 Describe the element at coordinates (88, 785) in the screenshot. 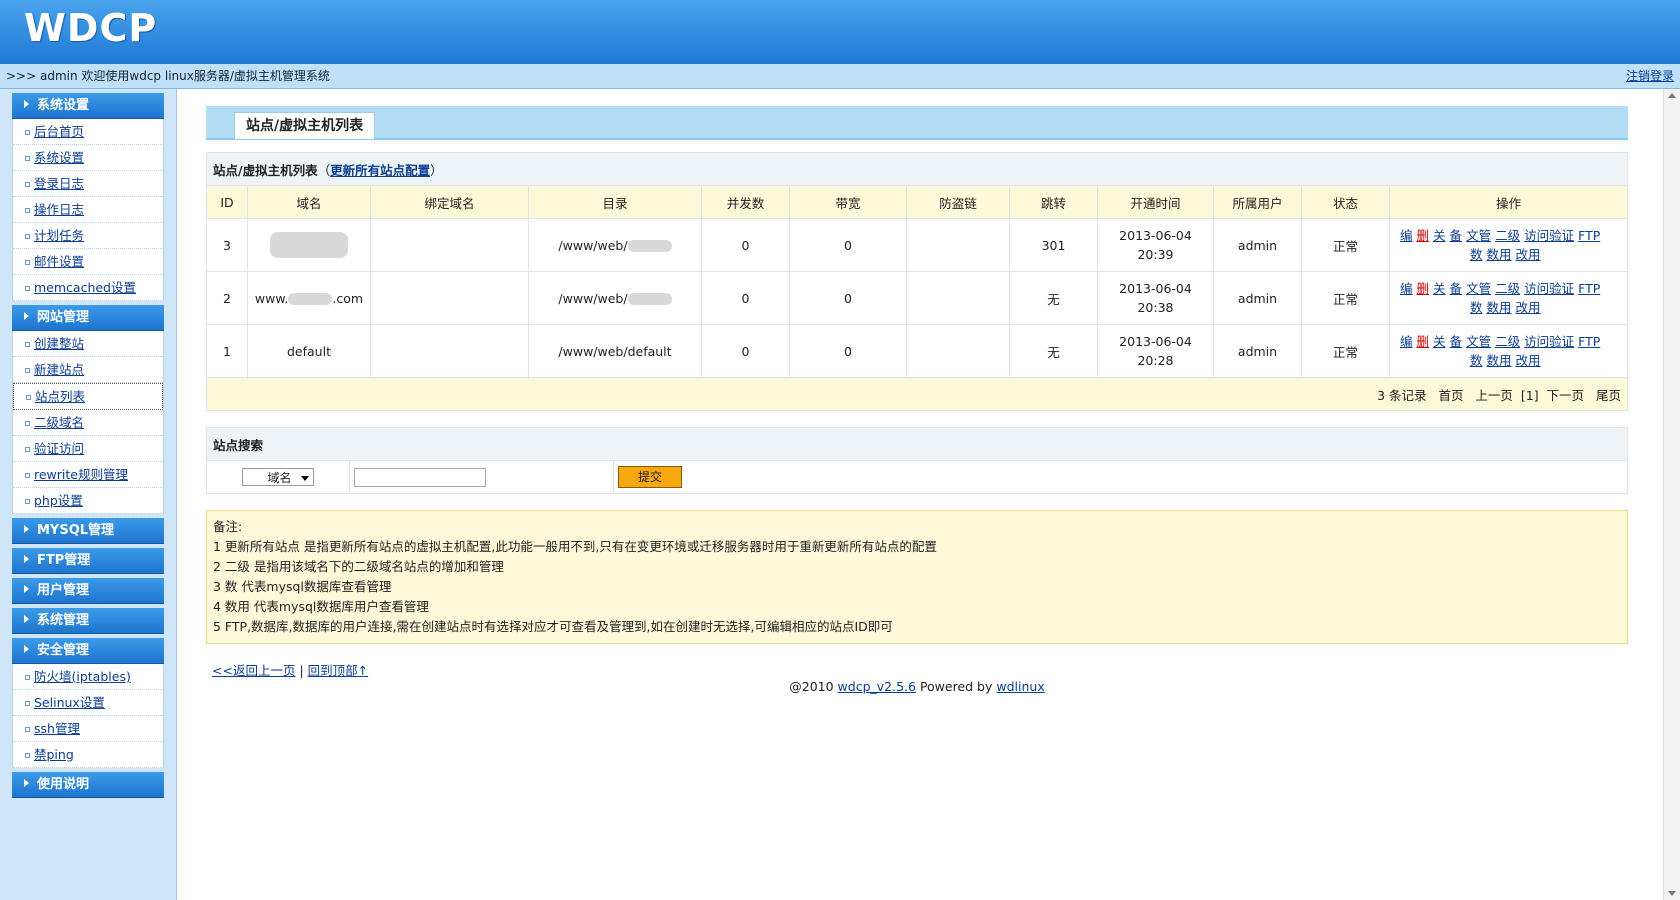

I see `nav-section-help: 使用说明` at that location.